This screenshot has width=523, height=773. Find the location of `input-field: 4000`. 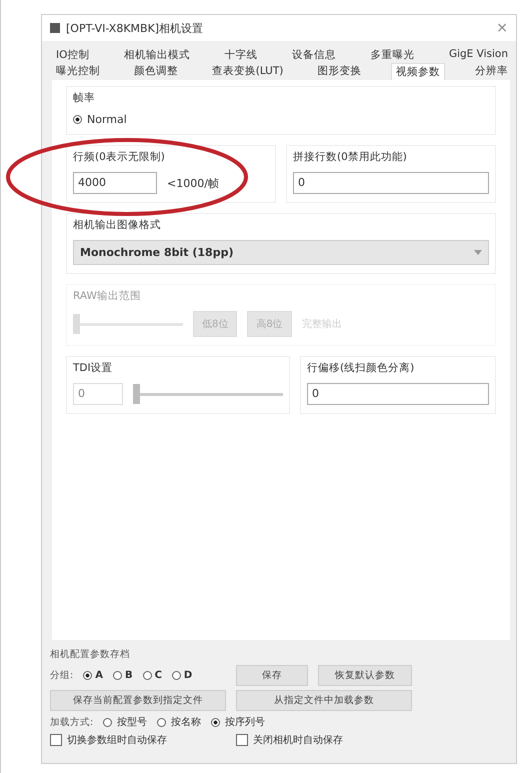

input-field: 4000 is located at coordinates (115, 183).